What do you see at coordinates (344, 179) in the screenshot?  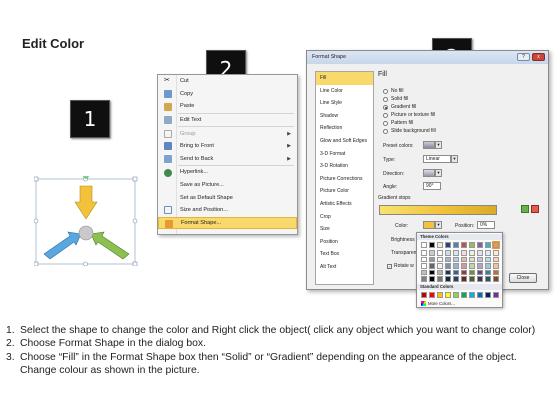 I see `category-picture-corrections: Picture Corrections` at bounding box center [344, 179].